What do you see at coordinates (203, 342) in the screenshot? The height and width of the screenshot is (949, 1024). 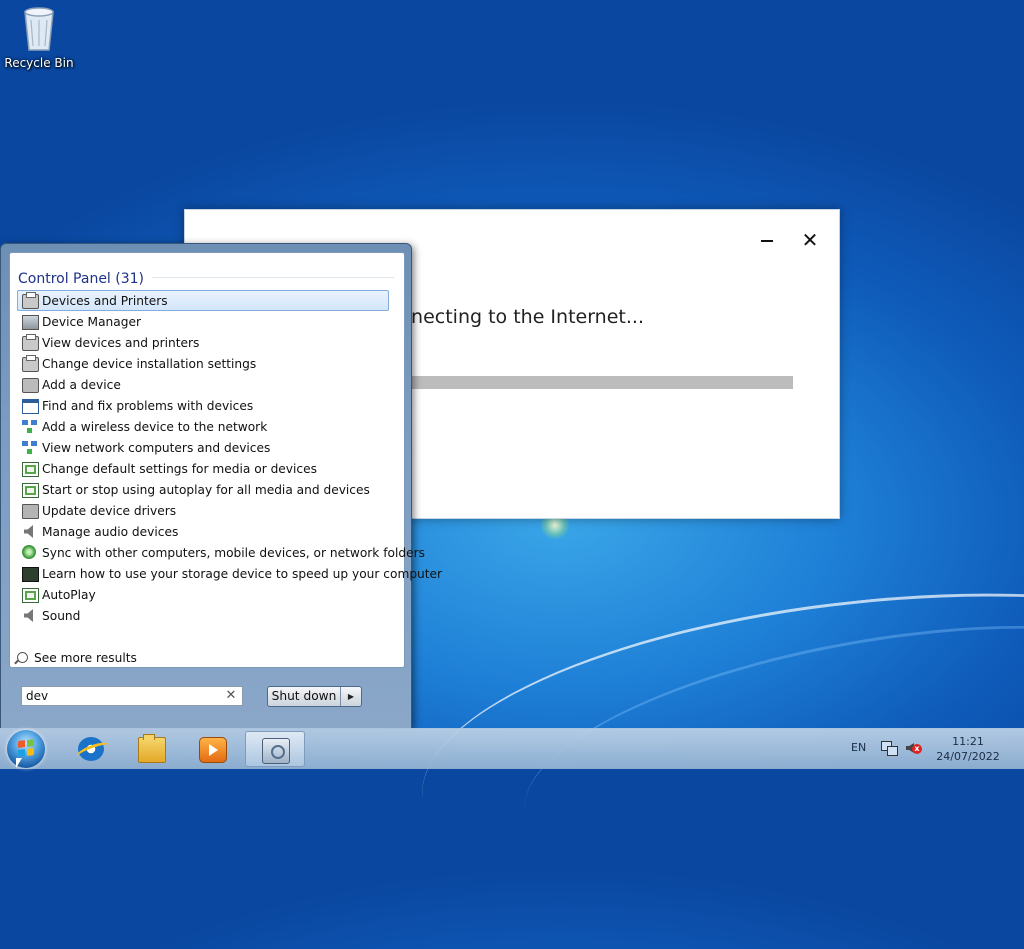 I see `result-item: View devices and printers` at bounding box center [203, 342].